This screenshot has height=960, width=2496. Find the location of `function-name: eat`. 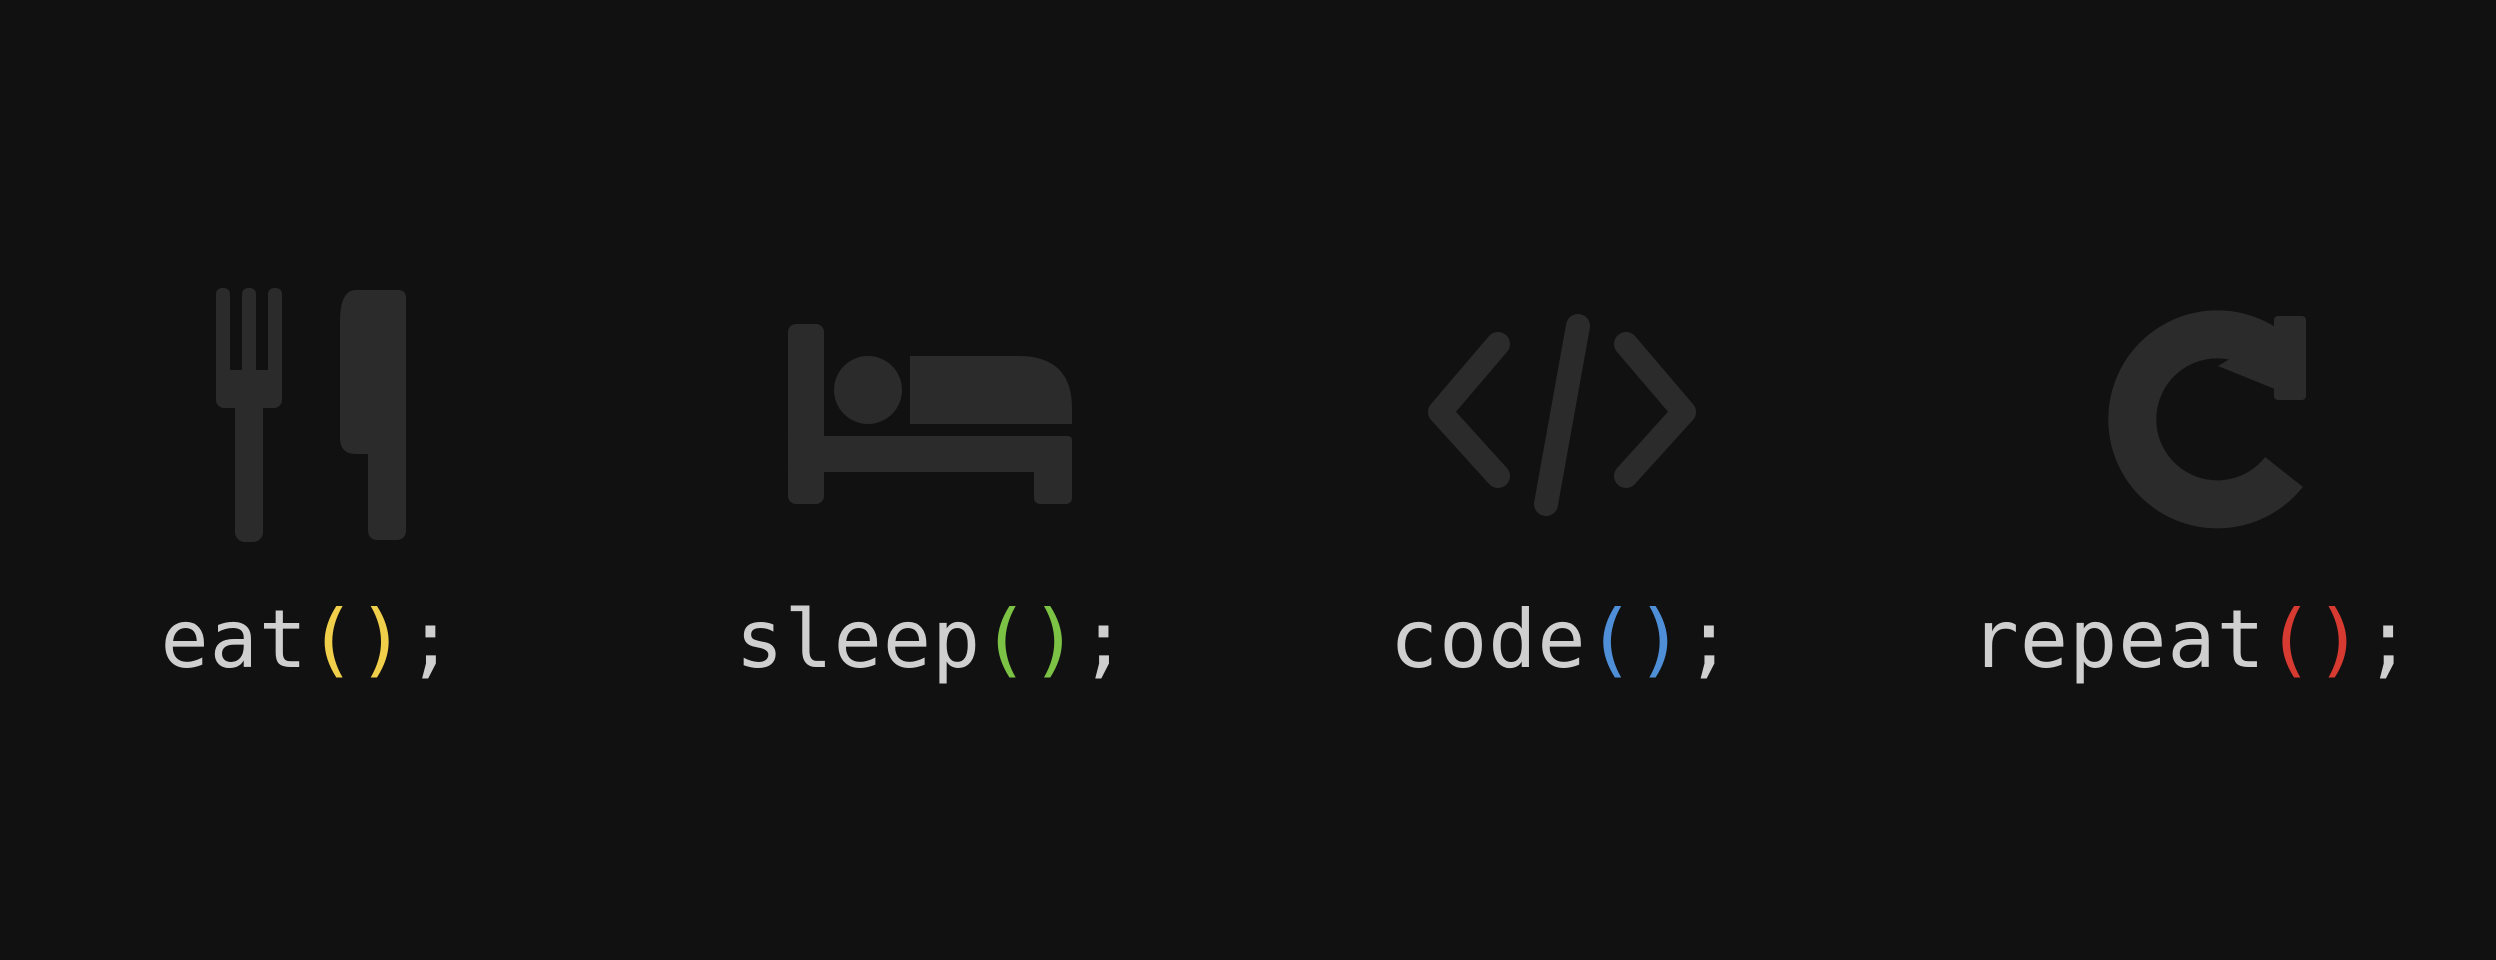

function-name: eat is located at coordinates (234, 639).